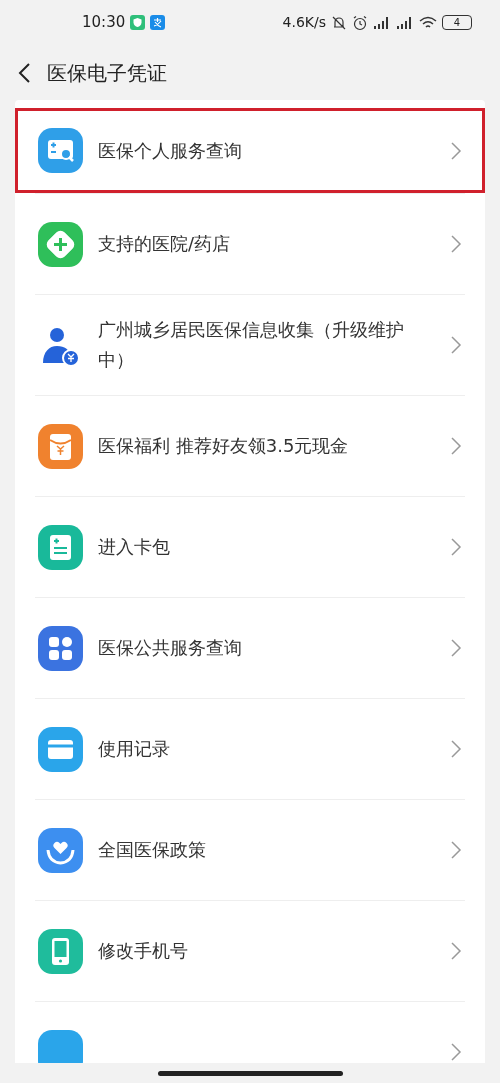 The width and height of the screenshot is (500, 1083). I want to click on menu-item: 修改手机号, so click(250, 951).